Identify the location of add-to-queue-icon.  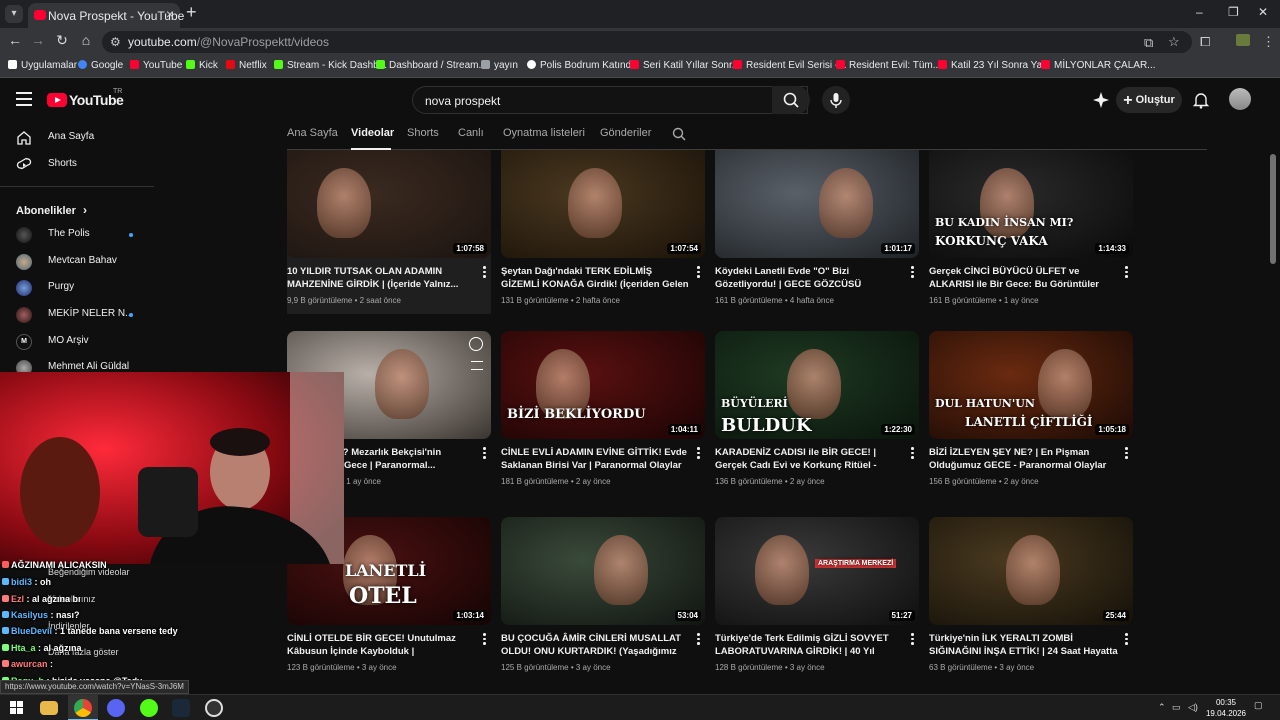
(477, 365).